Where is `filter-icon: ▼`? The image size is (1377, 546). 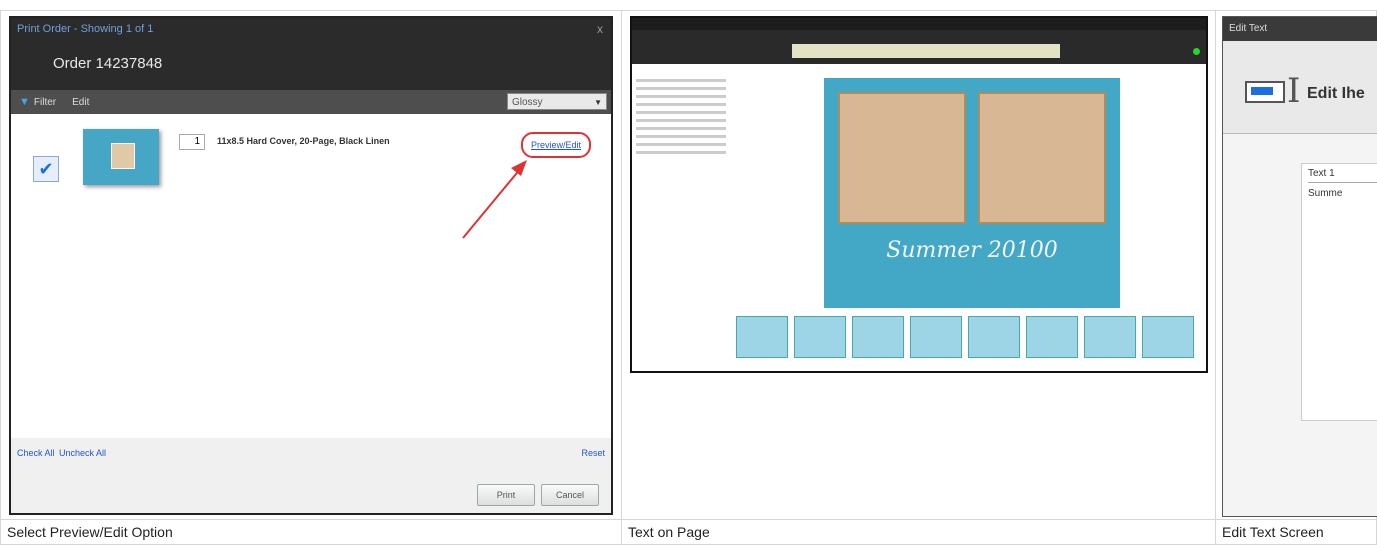
filter-icon: ▼ is located at coordinates (24, 102).